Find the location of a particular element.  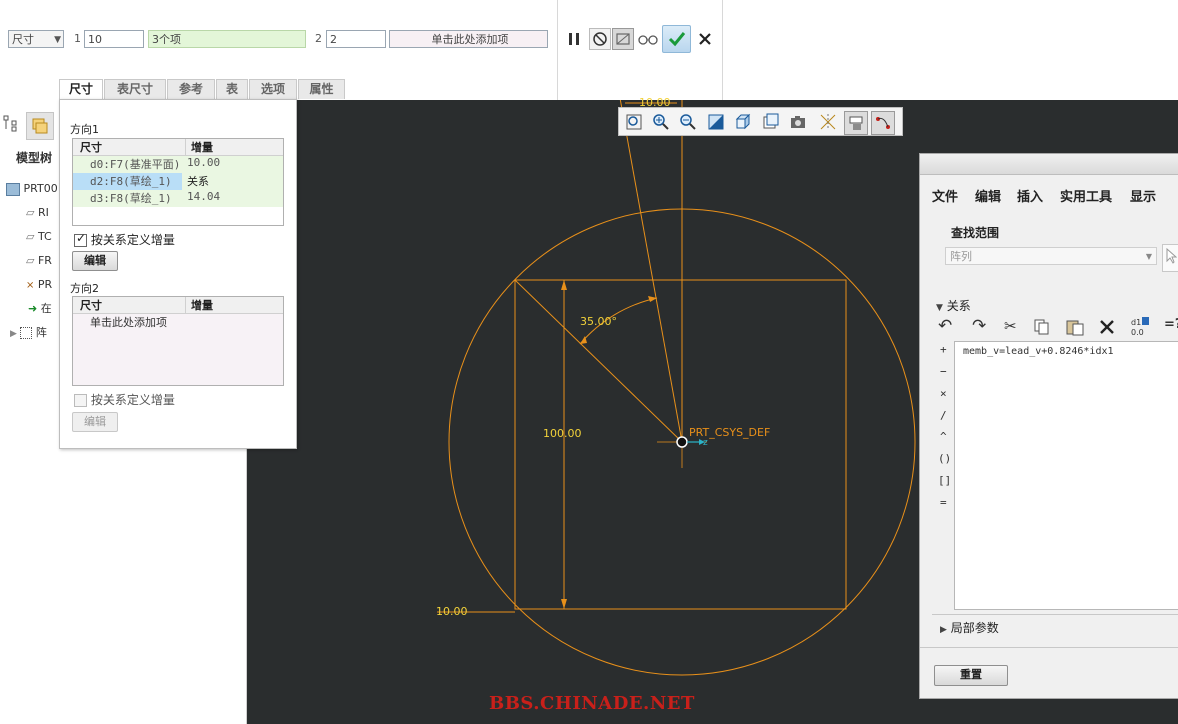

tree-item-label: TC is located at coordinates (44, 236).